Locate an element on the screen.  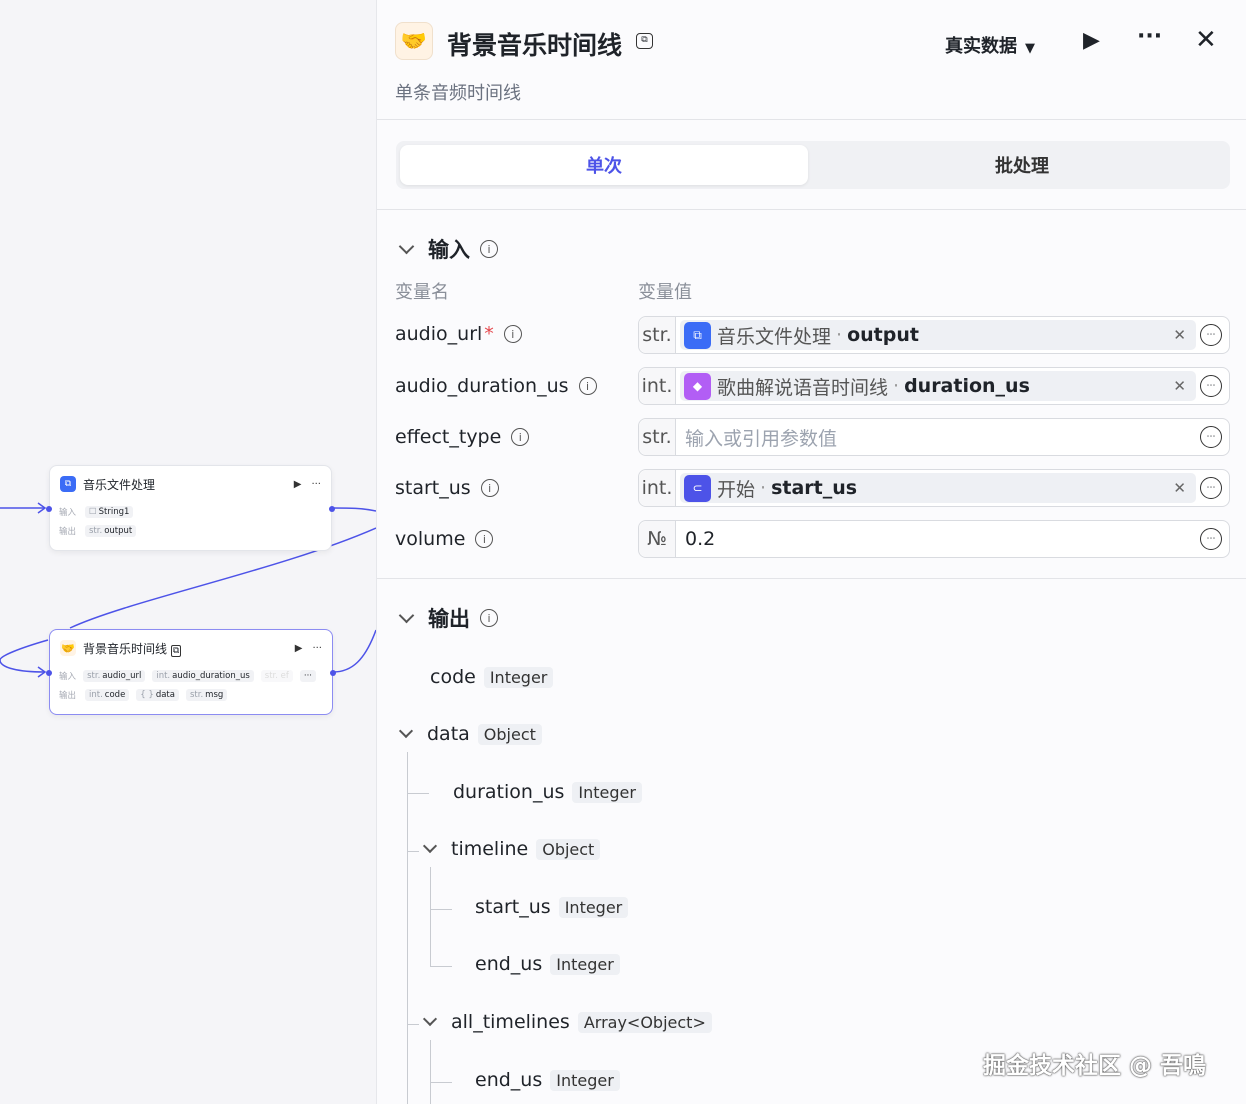
type-label: № is located at coordinates (657, 539).